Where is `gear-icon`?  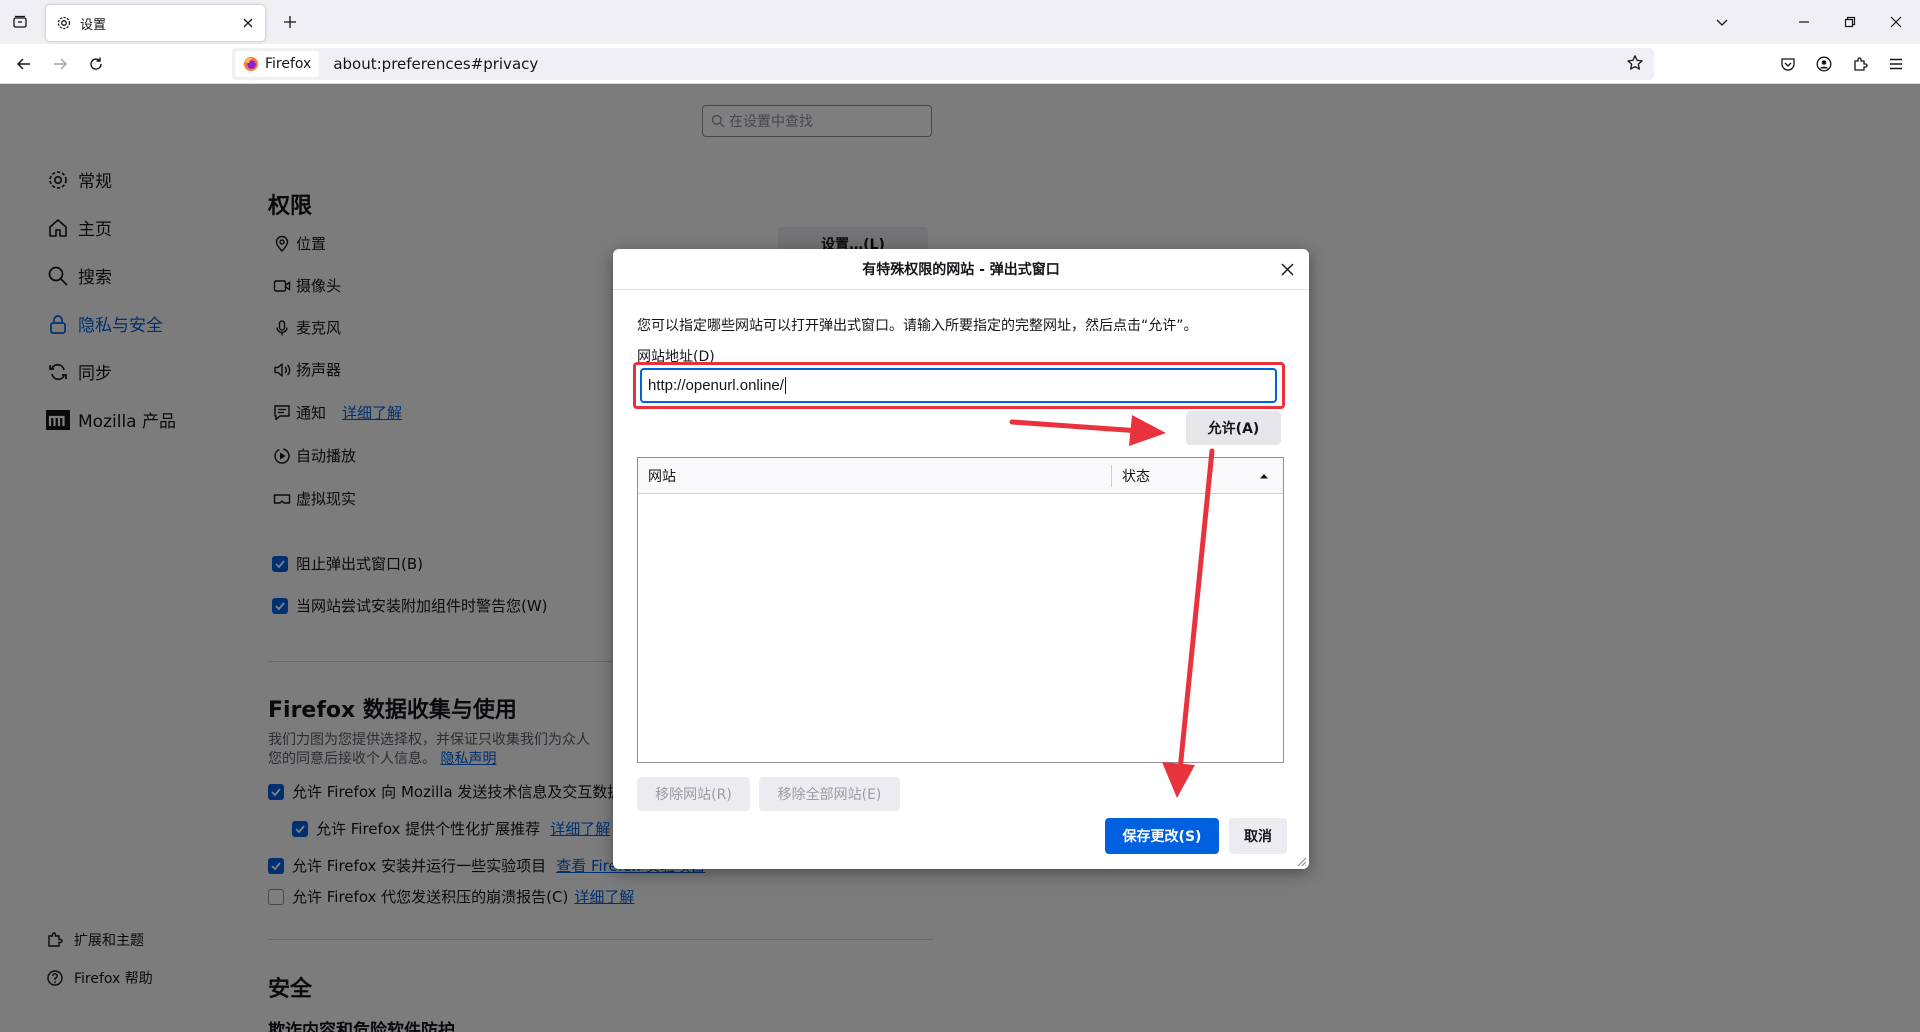
gear-icon is located at coordinates (64, 23).